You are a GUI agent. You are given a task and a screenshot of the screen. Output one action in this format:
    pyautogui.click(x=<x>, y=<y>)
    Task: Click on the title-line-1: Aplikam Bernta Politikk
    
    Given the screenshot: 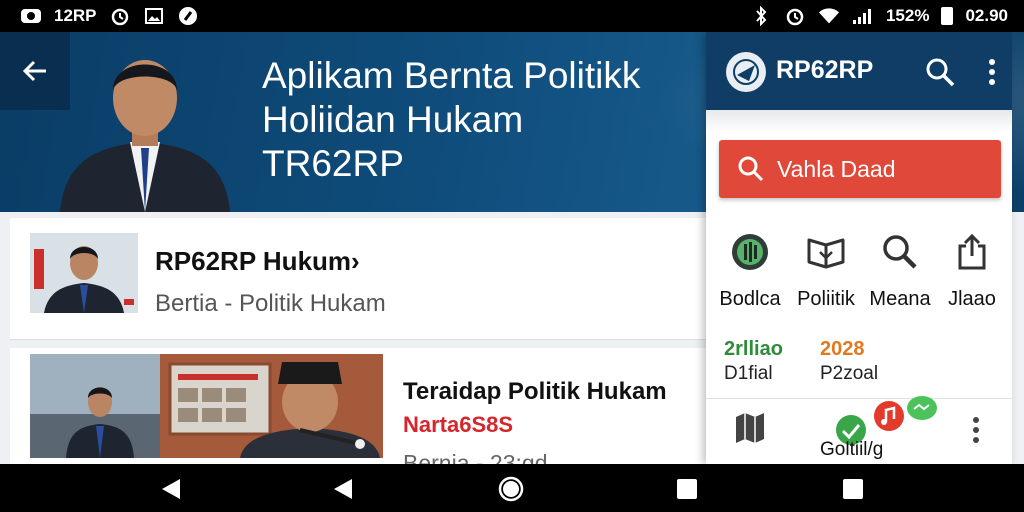 What is the action you would take?
    pyautogui.click(x=451, y=75)
    